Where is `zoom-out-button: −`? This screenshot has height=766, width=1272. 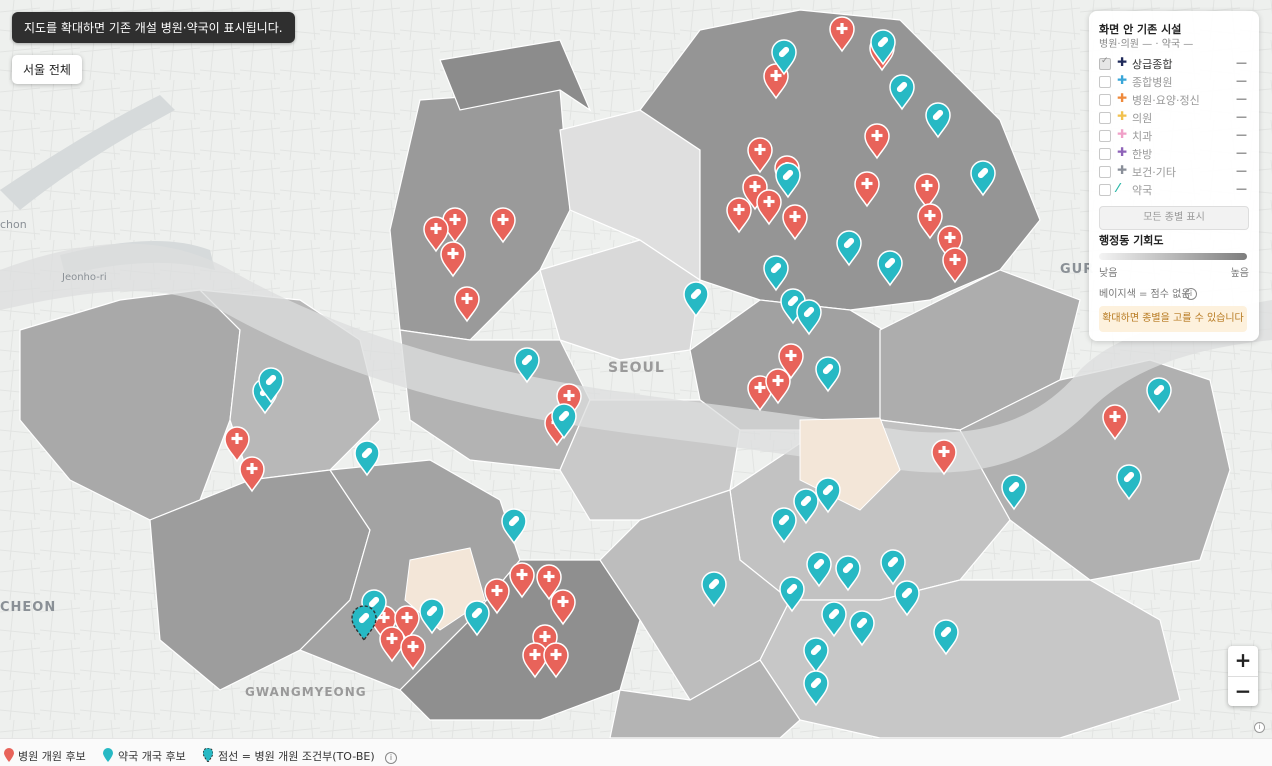 zoom-out-button: − is located at coordinates (1243, 692).